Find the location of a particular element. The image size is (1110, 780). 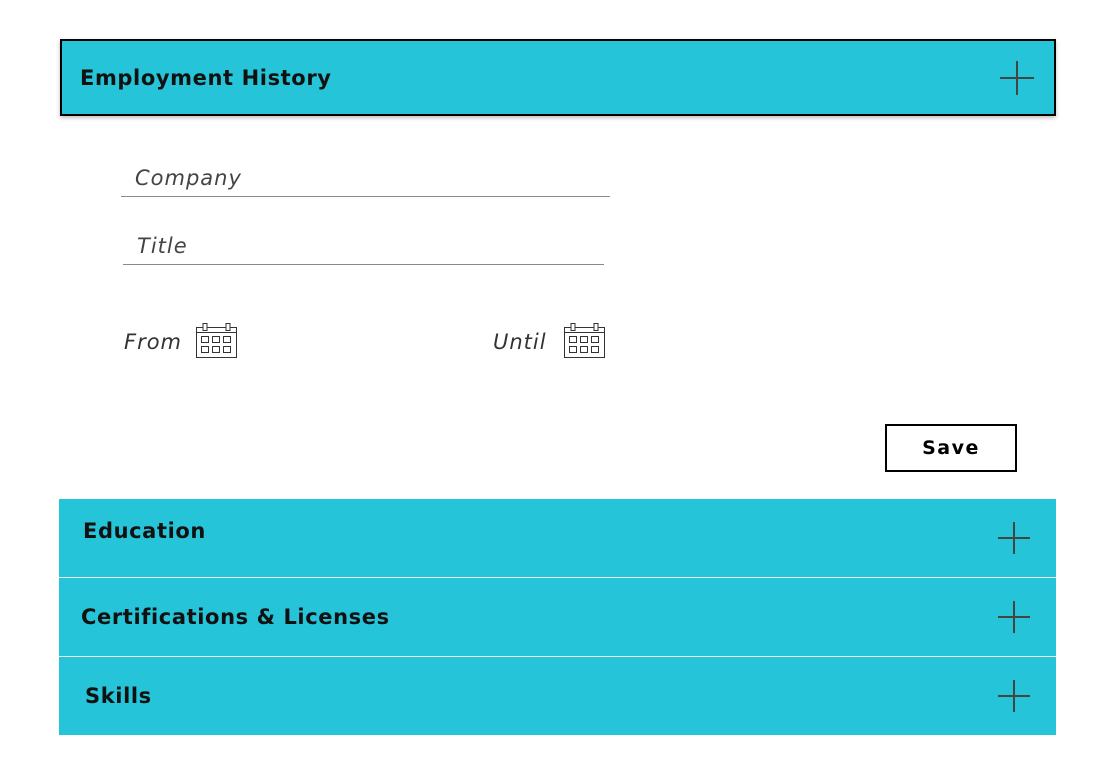

certifications-header: Certifications & Licenses is located at coordinates (557, 617).